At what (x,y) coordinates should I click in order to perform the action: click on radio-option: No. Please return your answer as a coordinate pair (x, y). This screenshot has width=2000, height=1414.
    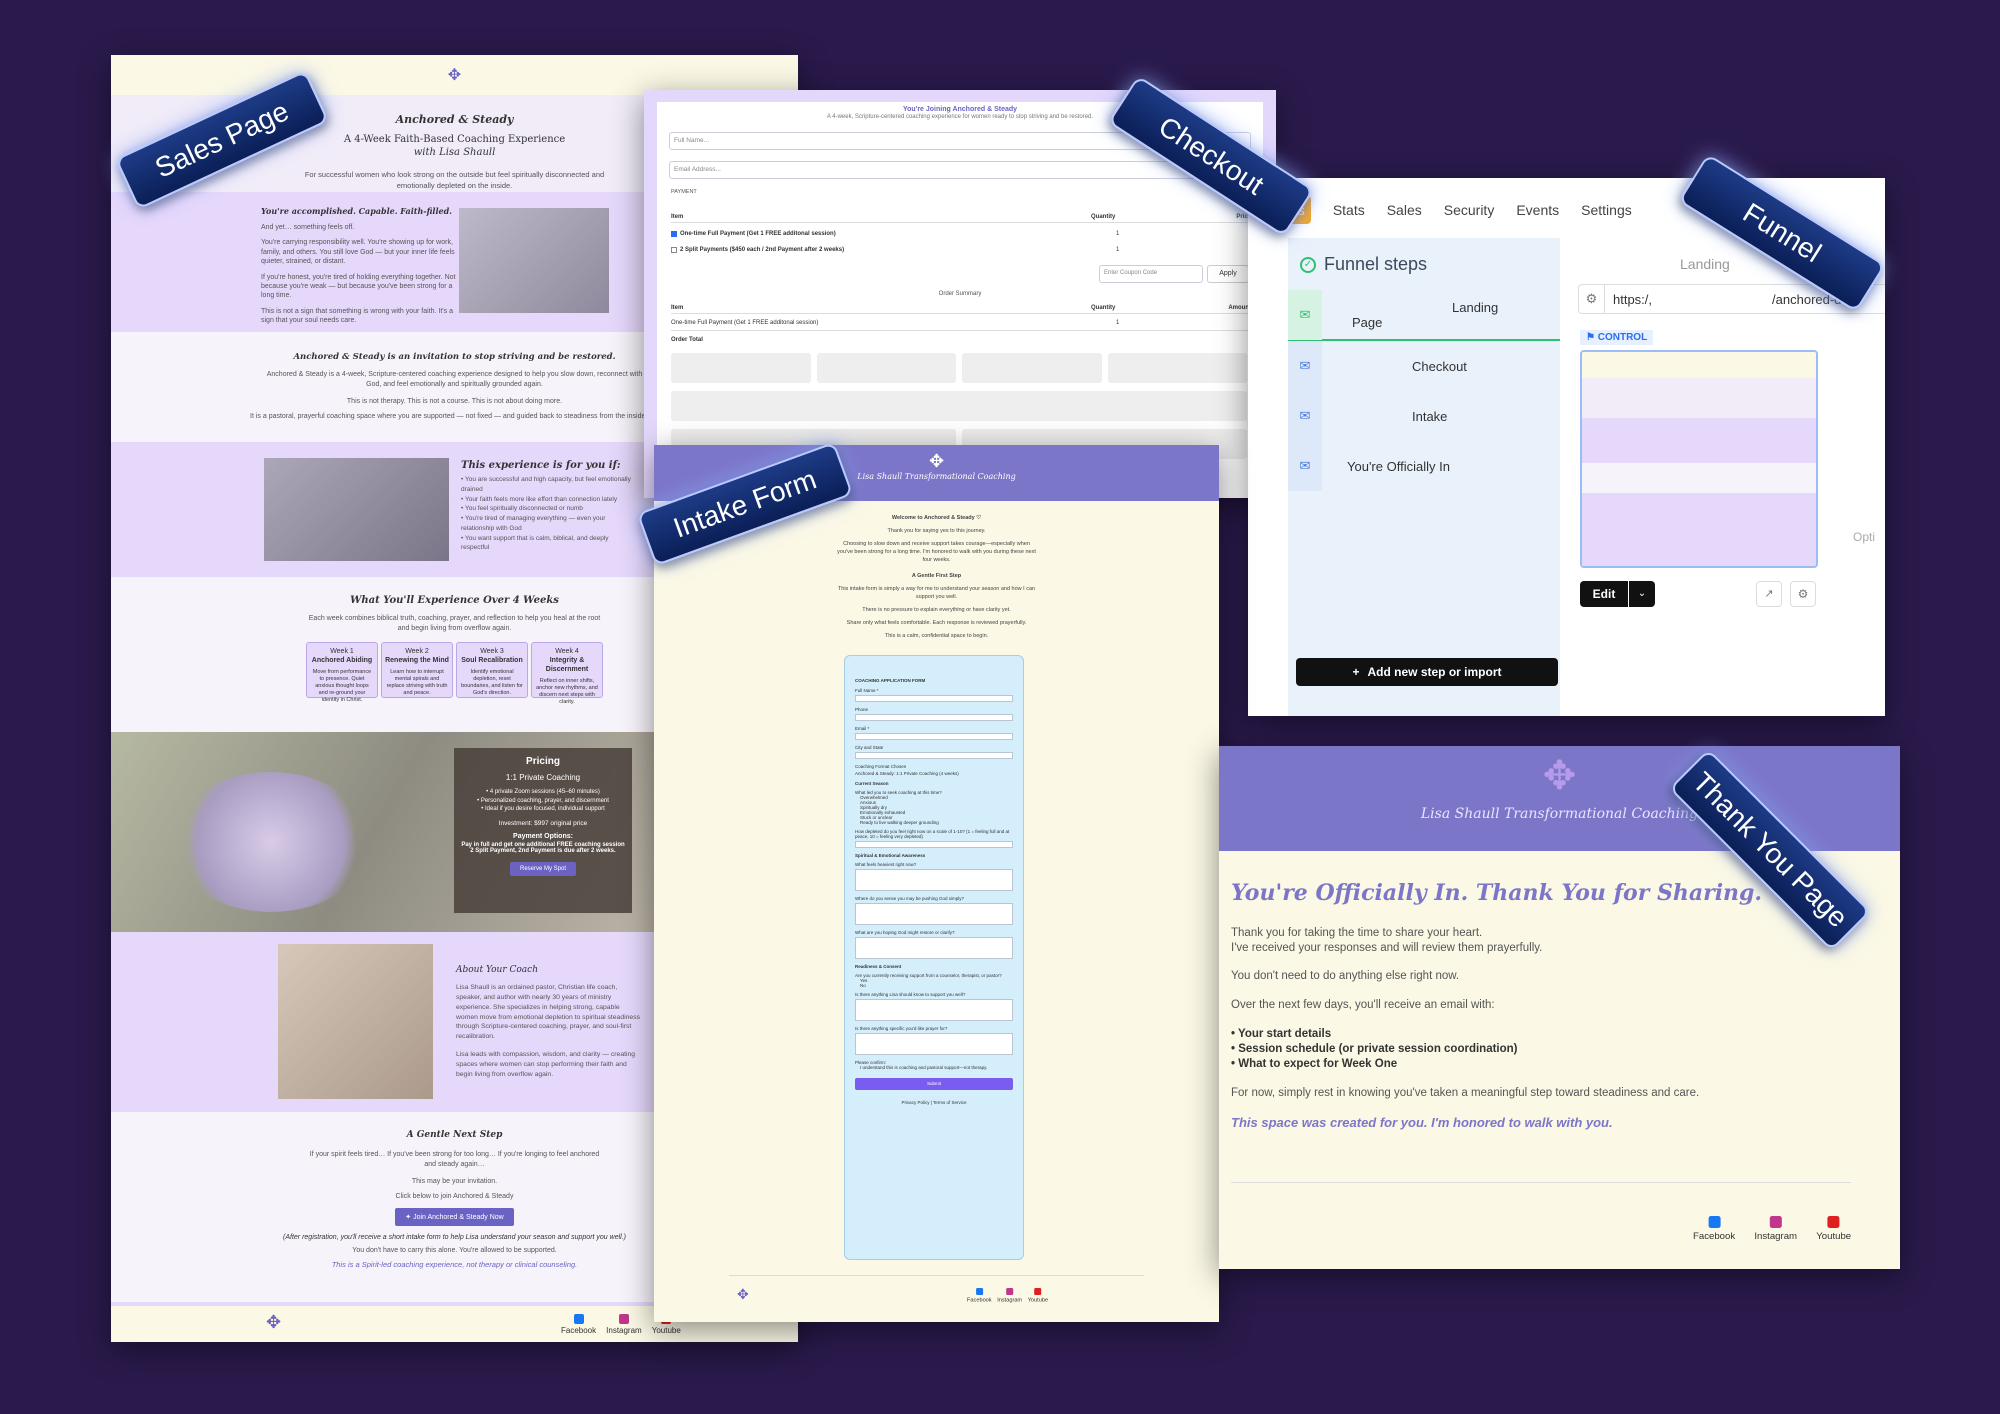
    Looking at the image, I should click on (934, 985).